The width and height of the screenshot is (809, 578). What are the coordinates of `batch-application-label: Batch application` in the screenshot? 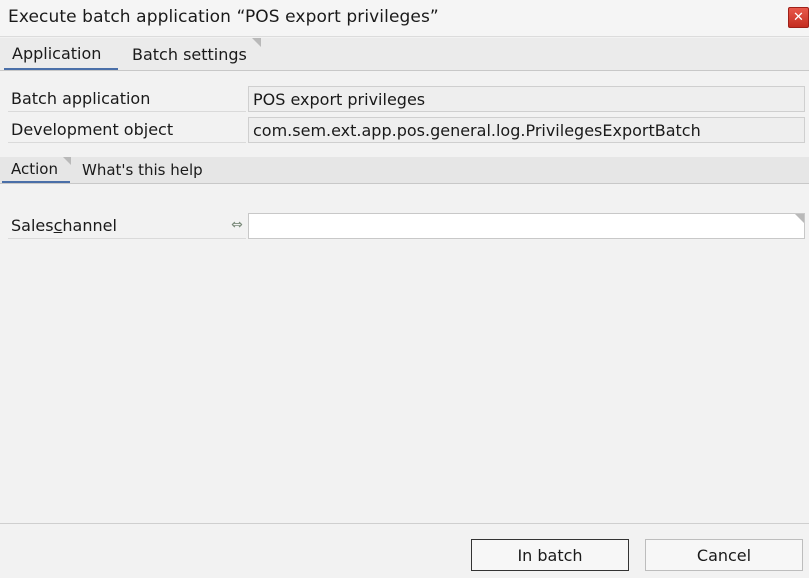 It's located at (127, 99).